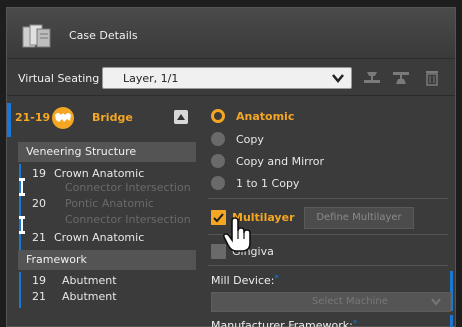 Image resolution: width=462 pixels, height=327 pixels. I want to click on radio-copy-and-mirror, so click(218, 161).